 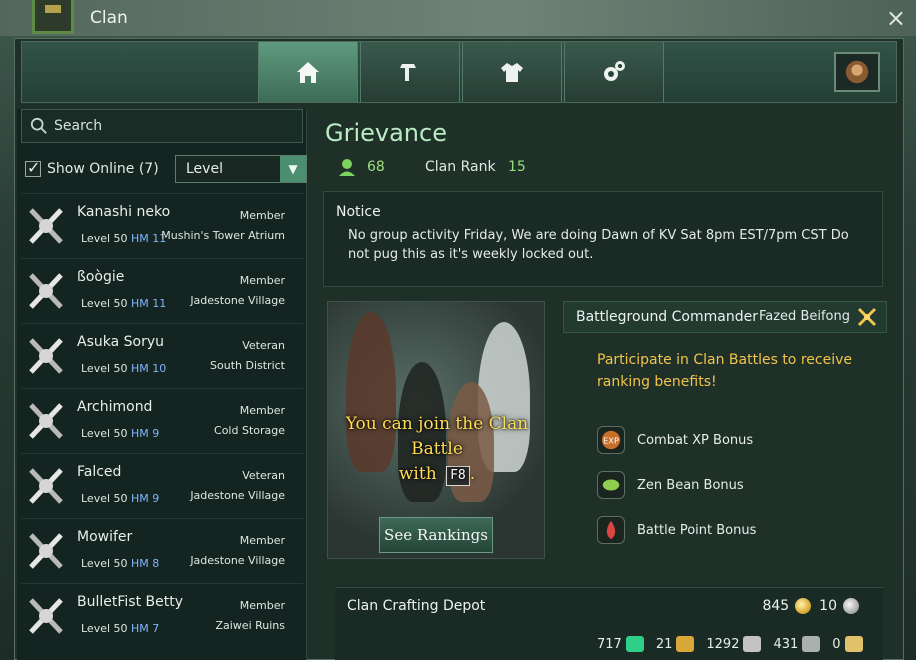 What do you see at coordinates (512, 72) in the screenshot?
I see `tab-outfit` at bounding box center [512, 72].